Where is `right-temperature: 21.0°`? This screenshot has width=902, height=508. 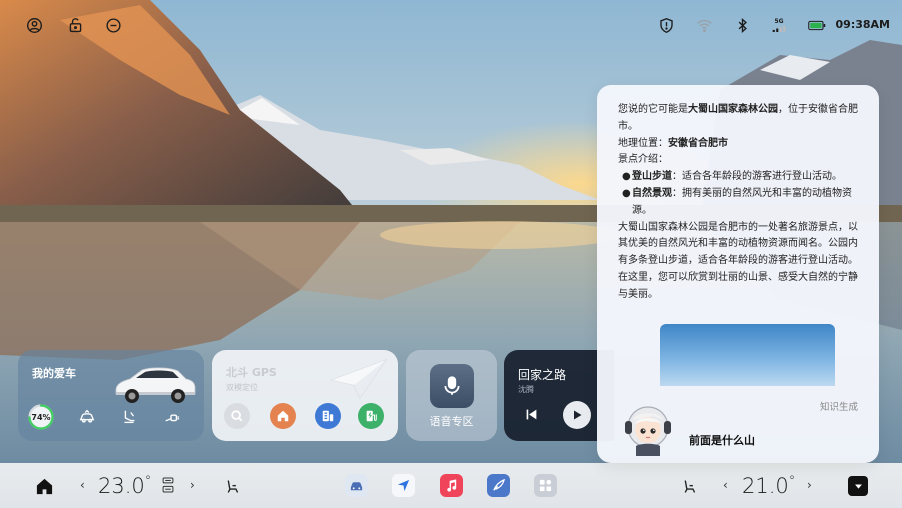 right-temperature: 21.0° is located at coordinates (768, 486).